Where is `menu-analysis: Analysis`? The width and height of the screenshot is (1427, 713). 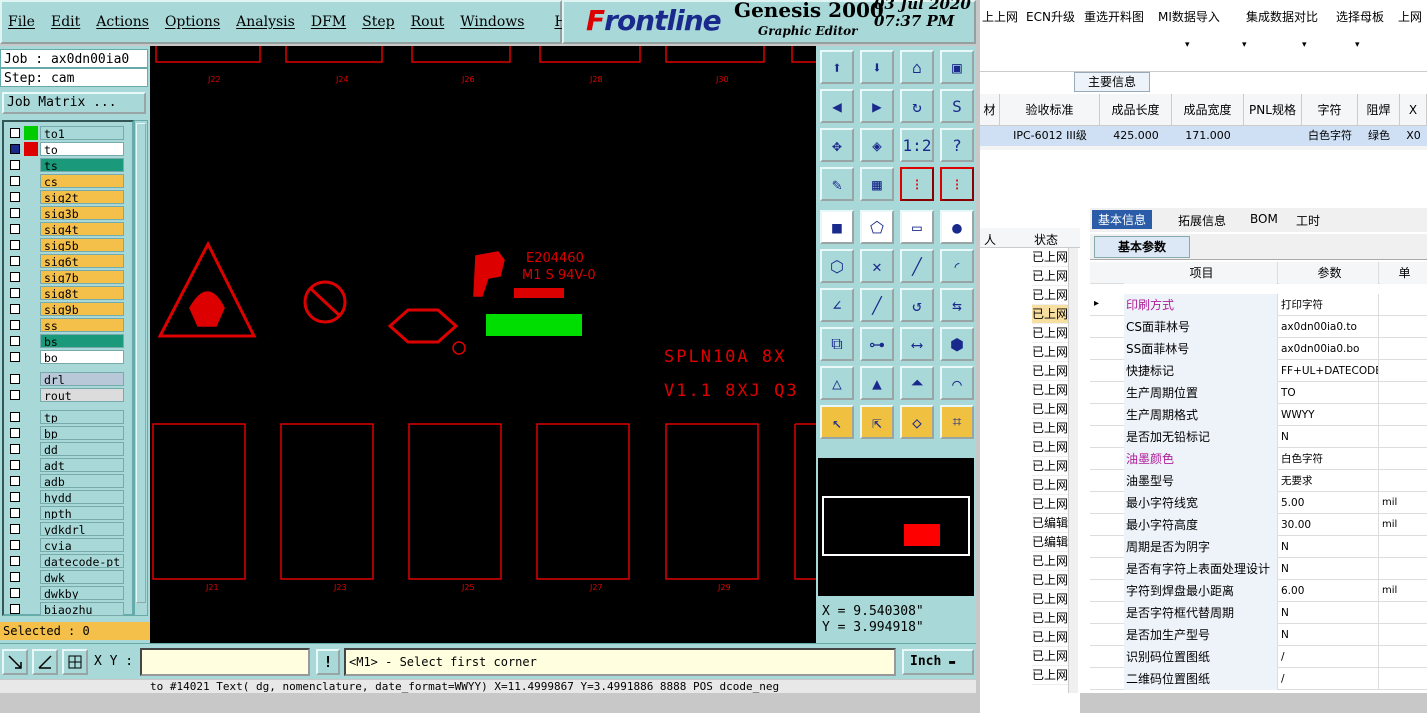 menu-analysis: Analysis is located at coordinates (265, 22).